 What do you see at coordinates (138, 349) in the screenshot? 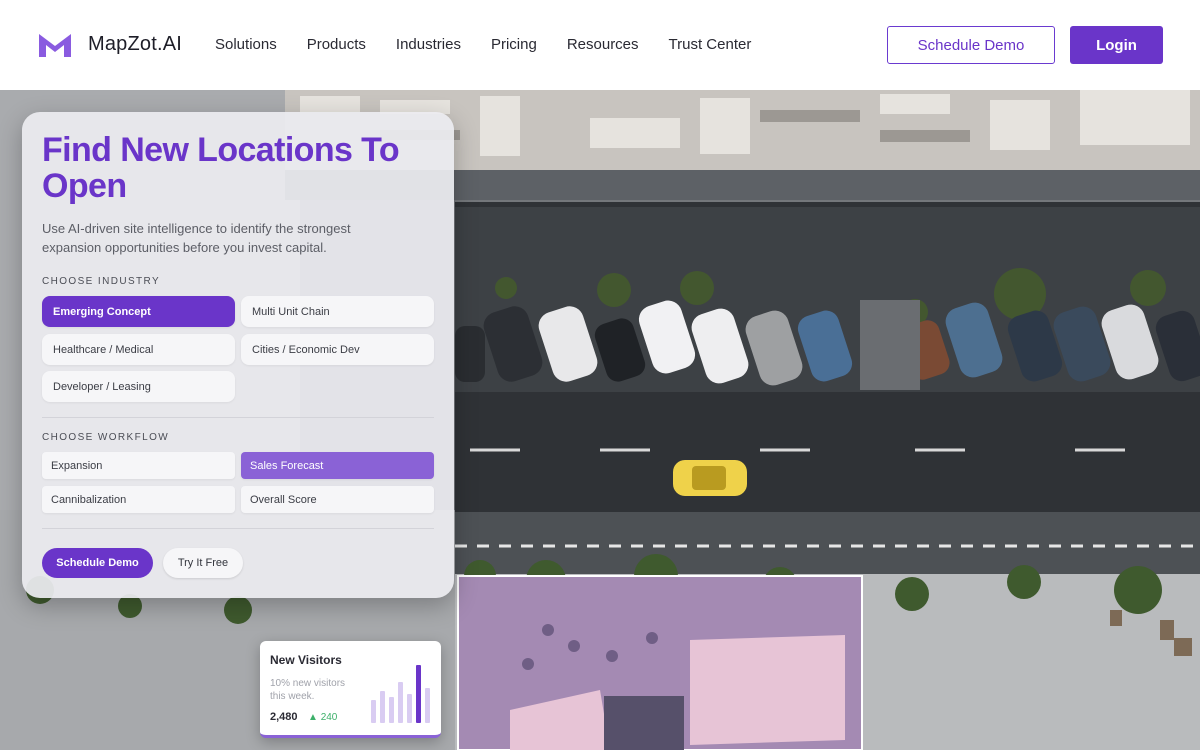
I see `industry-option-healthcare-medical: Healthcare / Medical` at bounding box center [138, 349].